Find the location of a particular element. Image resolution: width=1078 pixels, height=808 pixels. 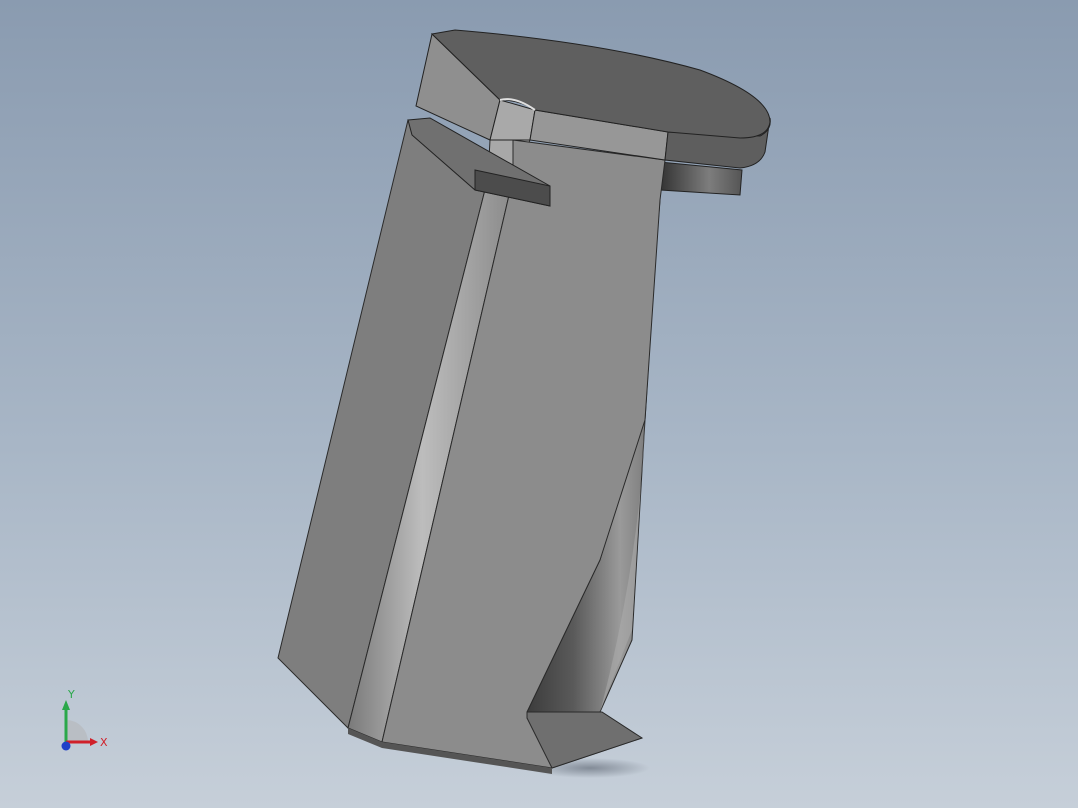

triad-arc is located at coordinates (77, 731).